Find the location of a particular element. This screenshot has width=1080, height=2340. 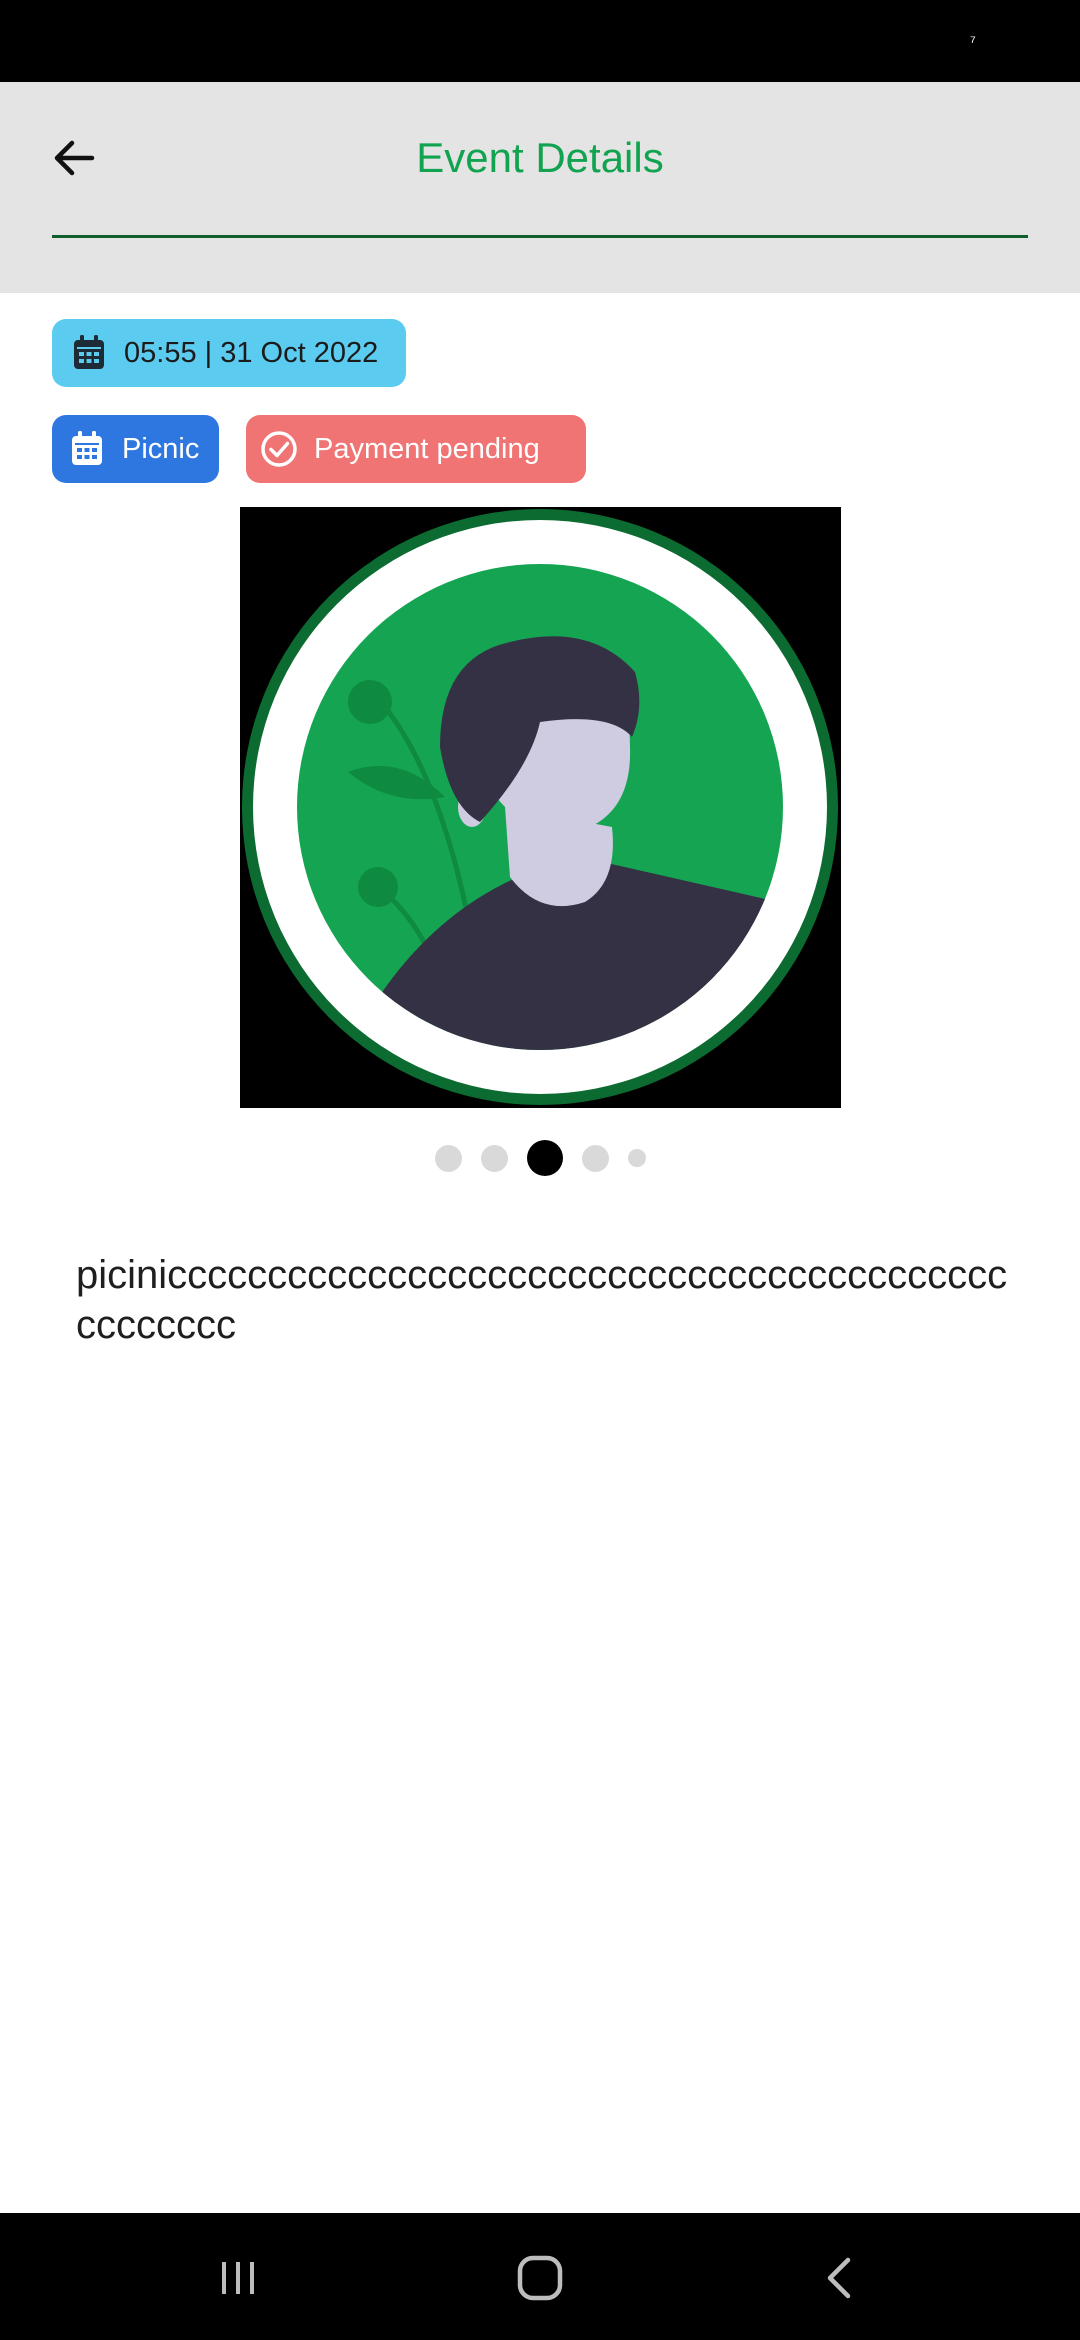

event-datetime: 05:55 | 31 Oct 2022 is located at coordinates (251, 352).